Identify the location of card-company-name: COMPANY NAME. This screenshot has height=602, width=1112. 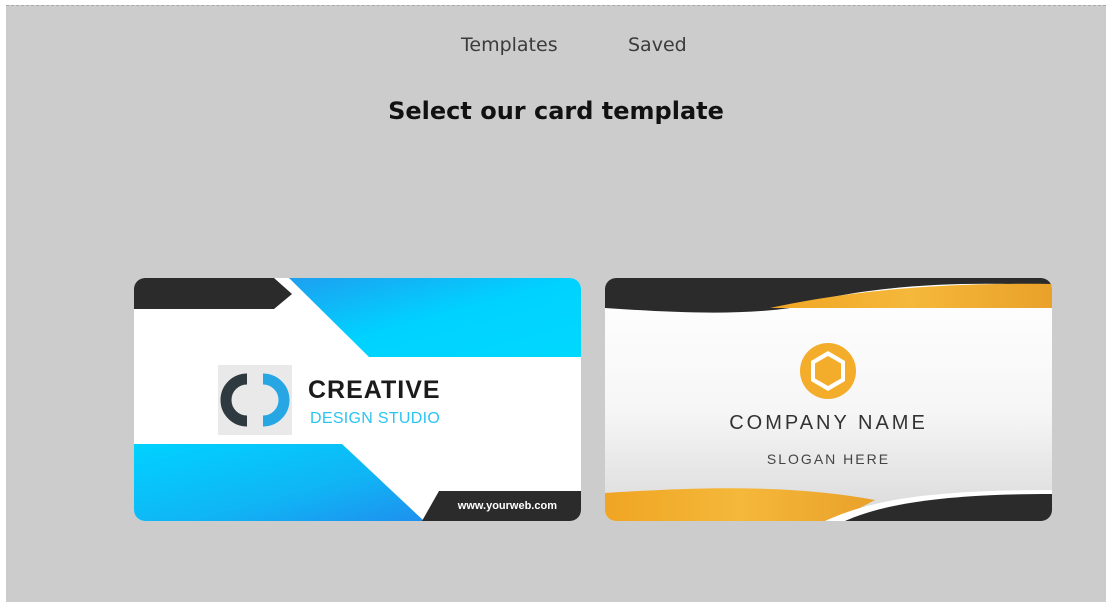
(828, 423).